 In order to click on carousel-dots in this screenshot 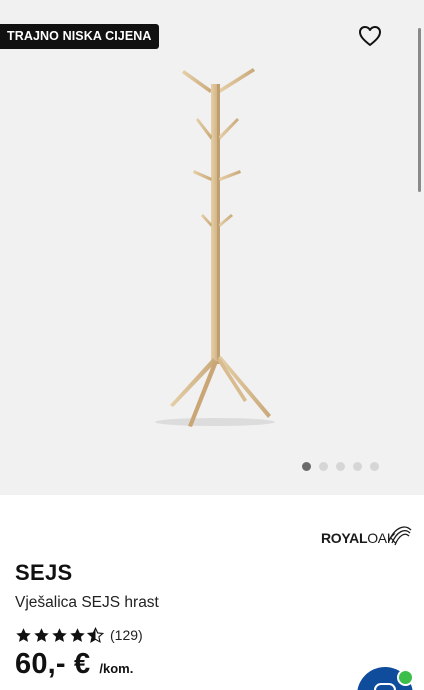, I will do `click(340, 466)`.